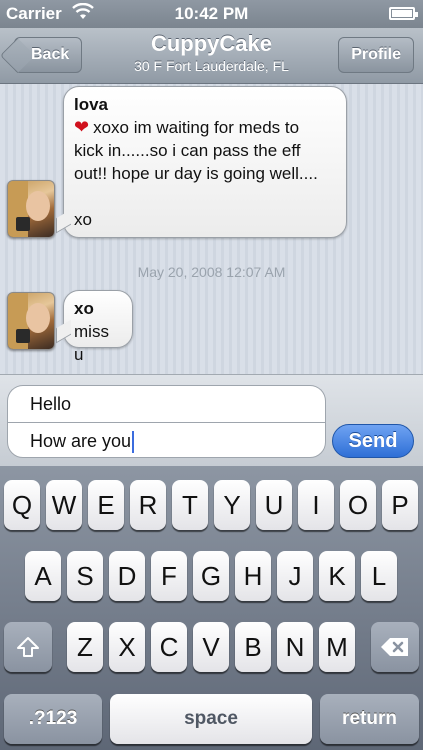 The image size is (423, 750). What do you see at coordinates (373, 441) in the screenshot?
I see `send-button: Send` at bounding box center [373, 441].